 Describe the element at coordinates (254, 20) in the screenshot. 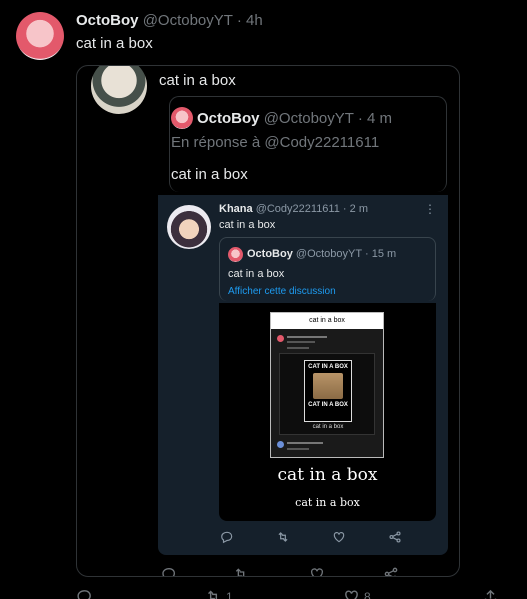

I see `tweet-time: 4h` at that location.